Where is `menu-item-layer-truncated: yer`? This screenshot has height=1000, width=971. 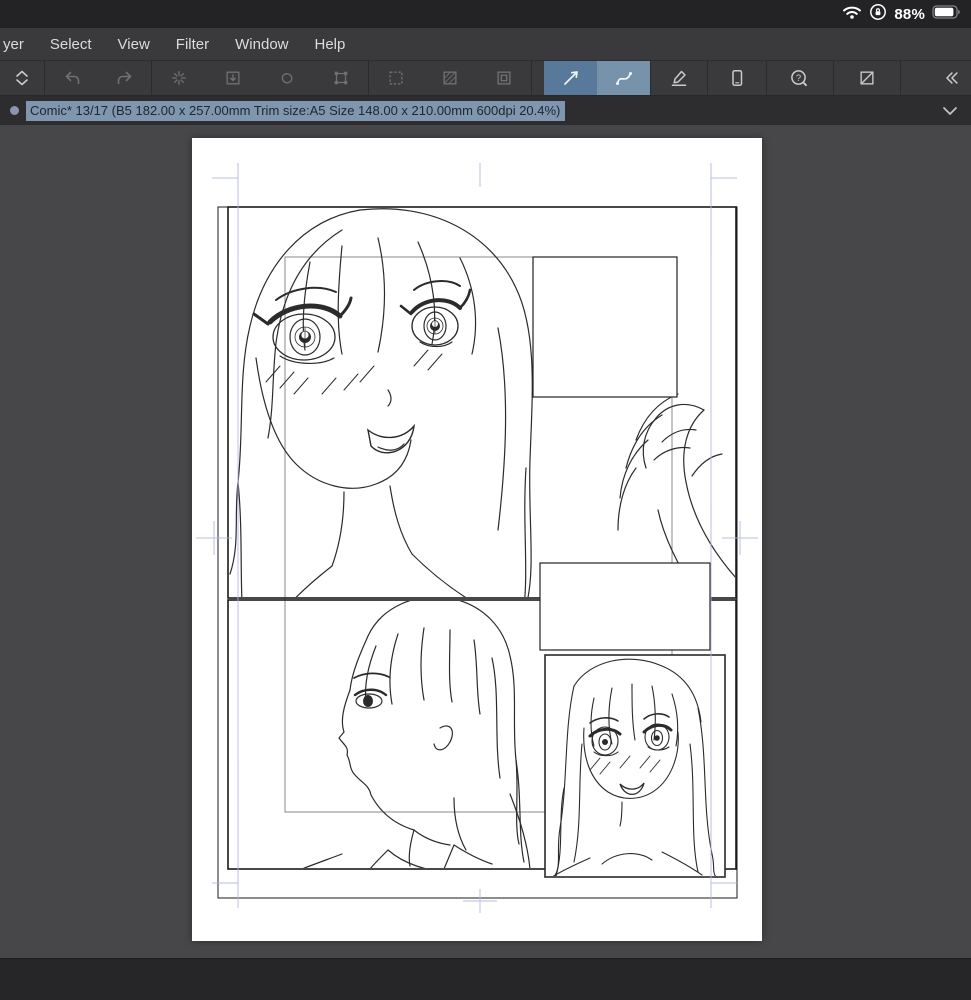
menu-item-layer-truncated: yer is located at coordinates (13, 44).